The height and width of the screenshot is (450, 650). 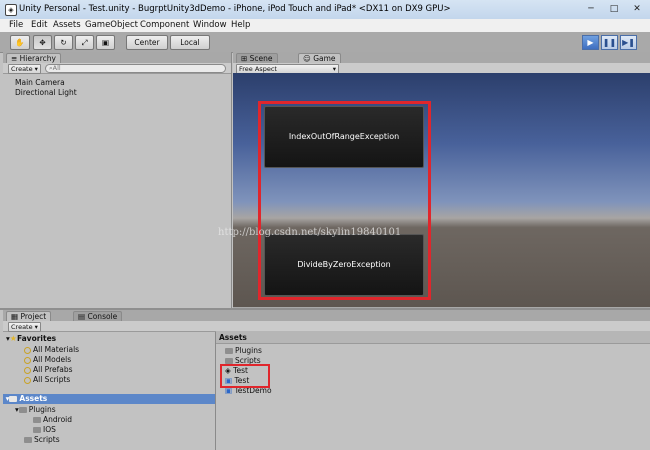 I want to click on game-tab-icon: ☺, so click(x=308, y=58).